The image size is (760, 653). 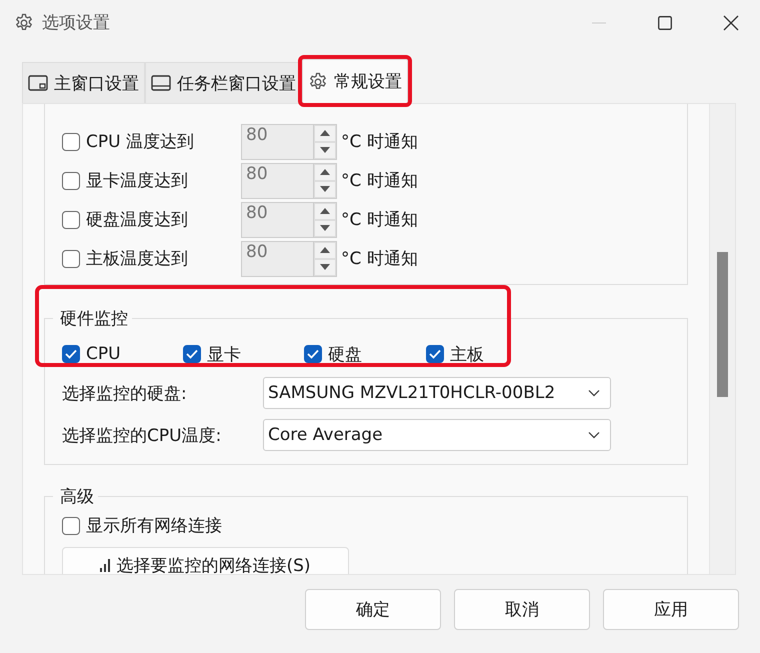 What do you see at coordinates (731, 22) in the screenshot?
I see `close-icon` at bounding box center [731, 22].